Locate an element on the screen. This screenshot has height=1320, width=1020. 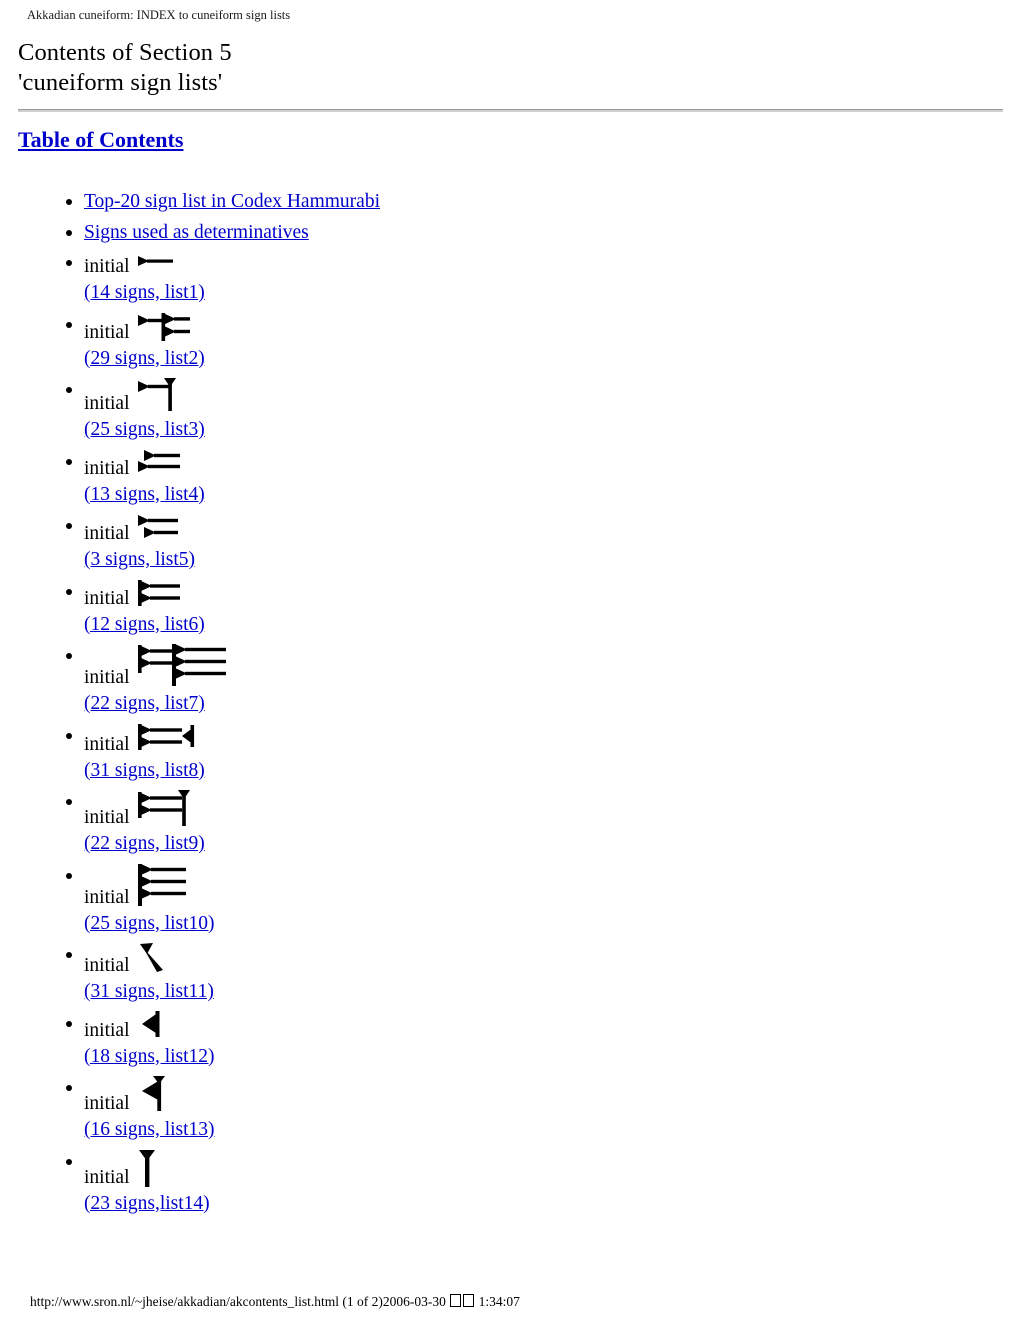
link-list8: (31 signs, list8) is located at coordinates (232, 771).